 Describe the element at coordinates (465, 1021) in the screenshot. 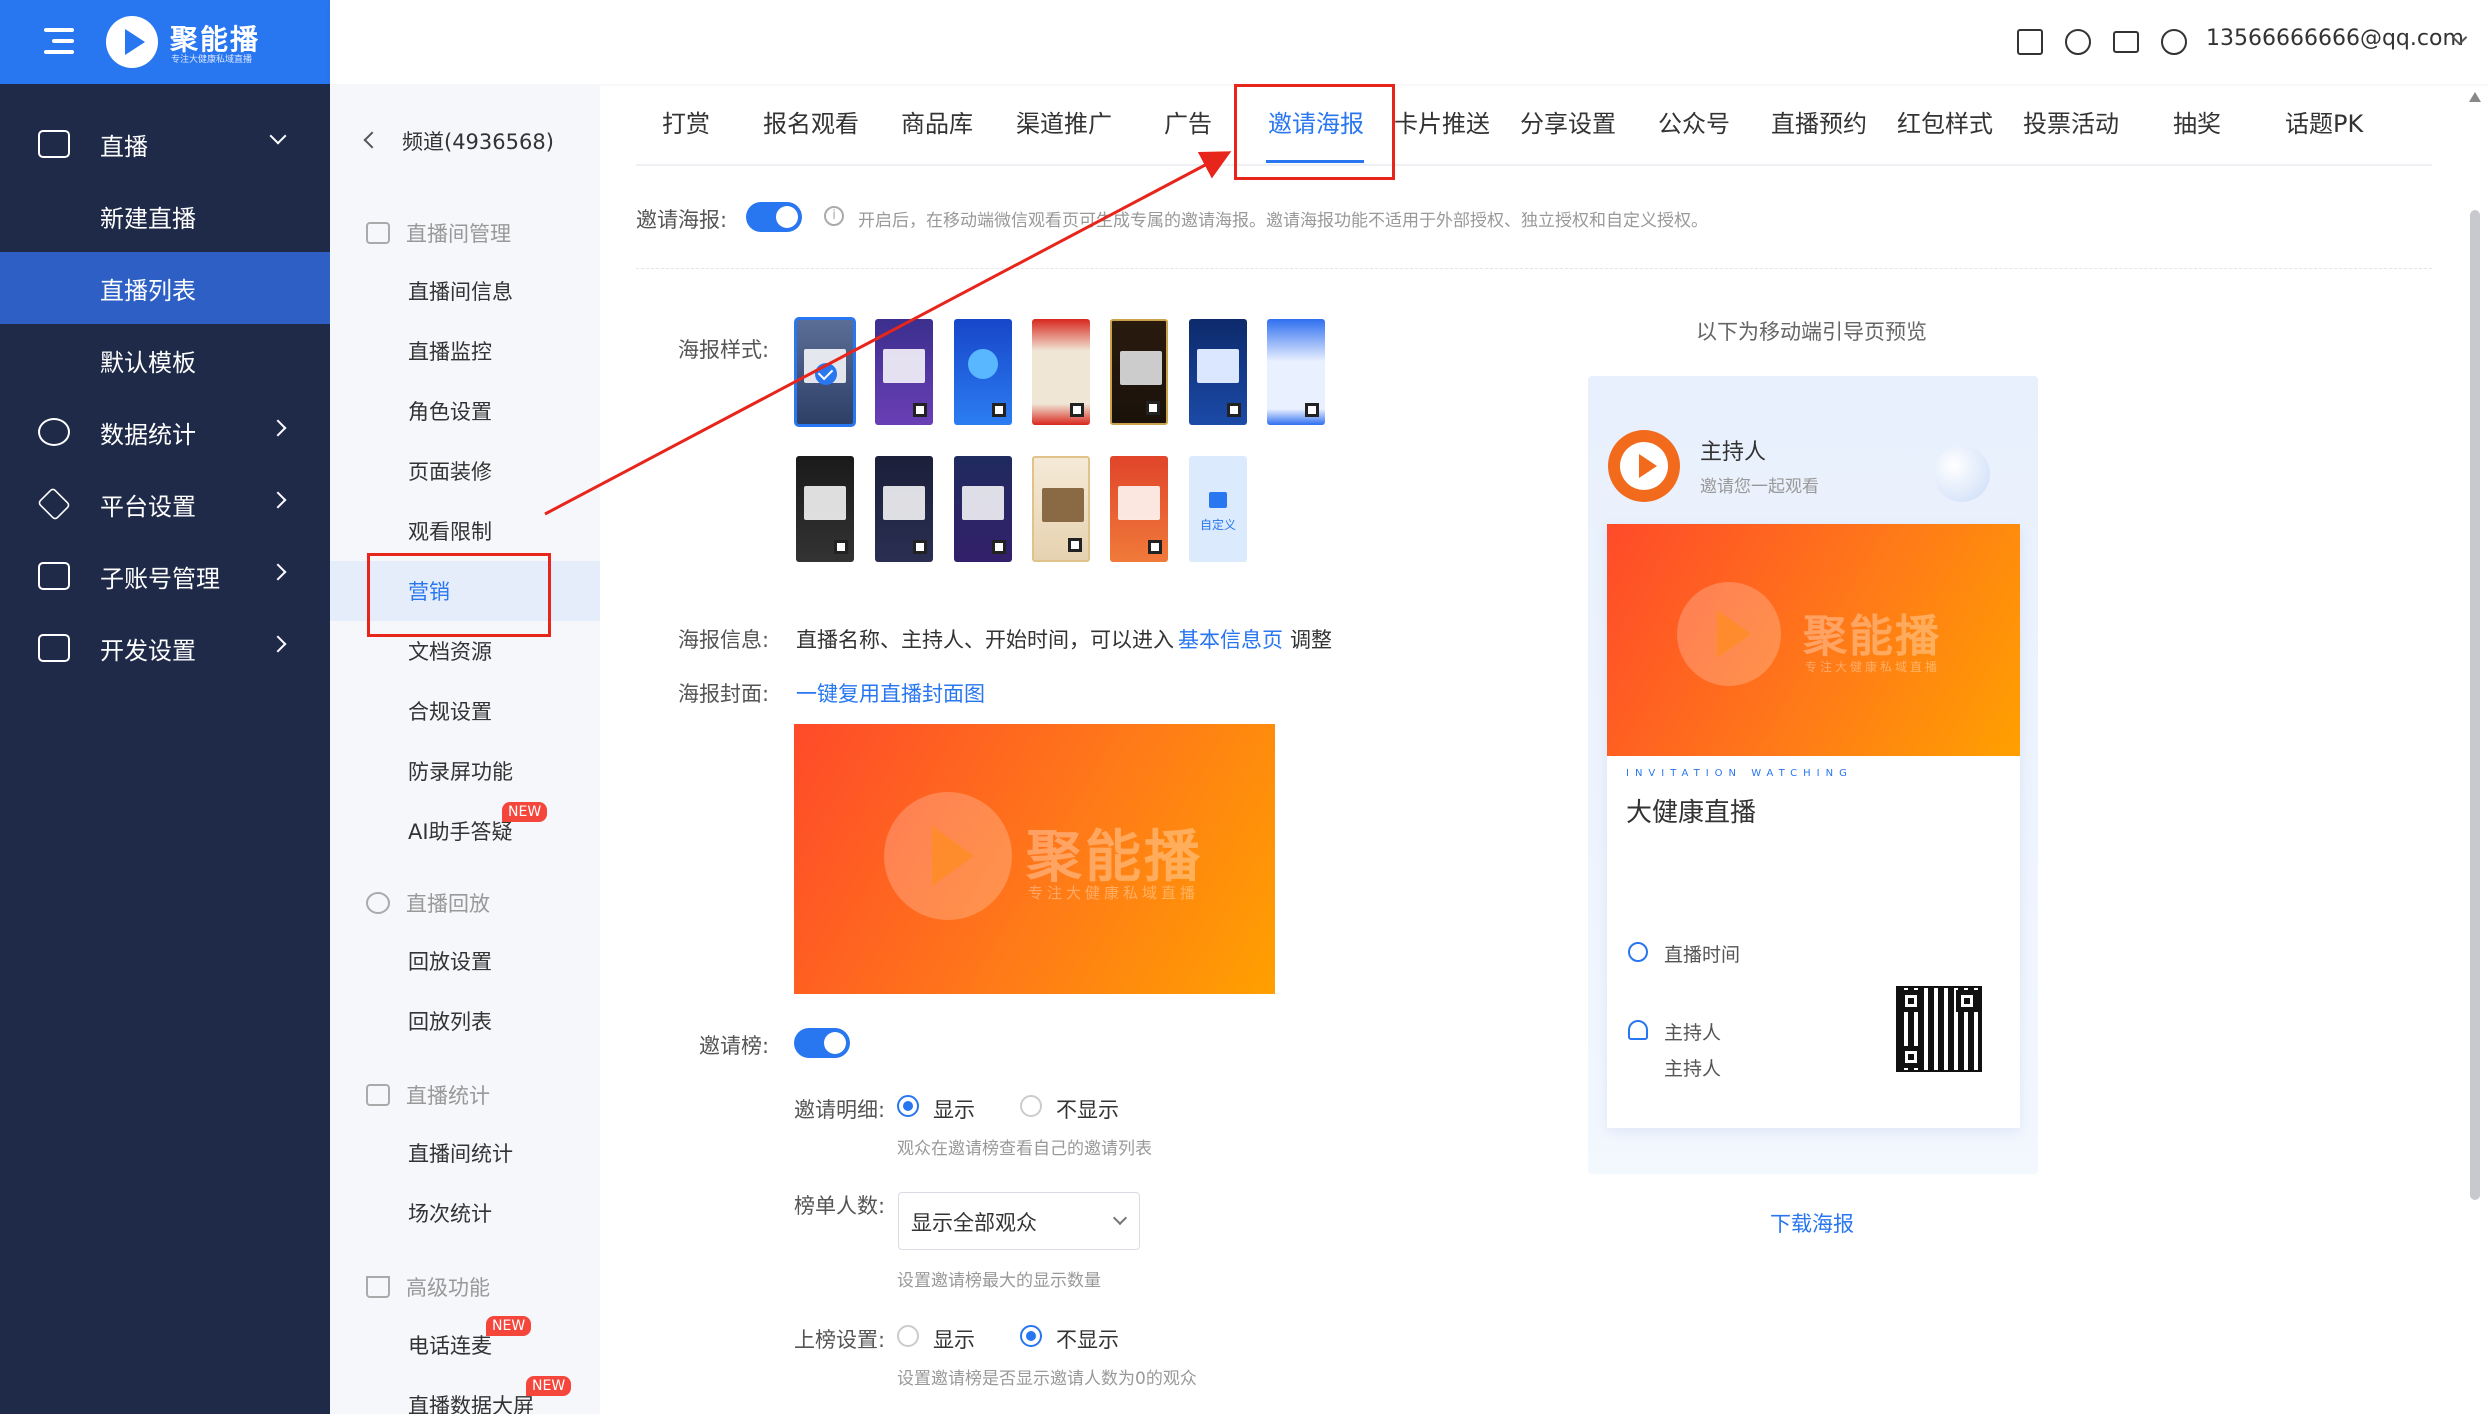

I see `menu-replay-list: 回放列表` at that location.